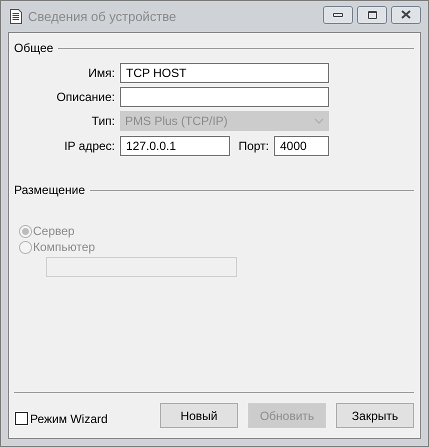 The height and width of the screenshot is (447, 429). What do you see at coordinates (49, 190) in the screenshot?
I see `section-title: Размещение` at bounding box center [49, 190].